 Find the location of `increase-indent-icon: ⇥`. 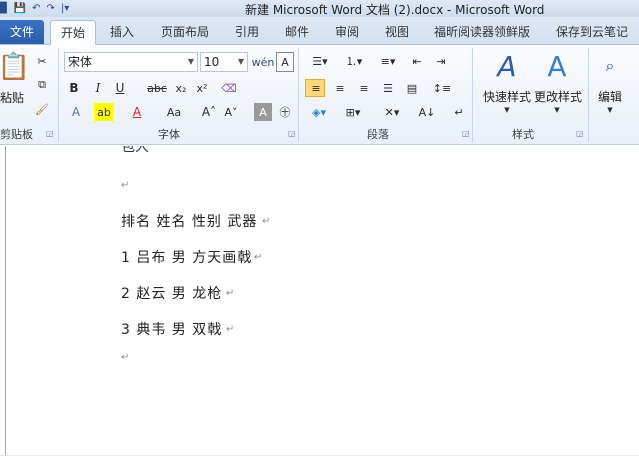

increase-indent-icon: ⇥ is located at coordinates (441, 61).